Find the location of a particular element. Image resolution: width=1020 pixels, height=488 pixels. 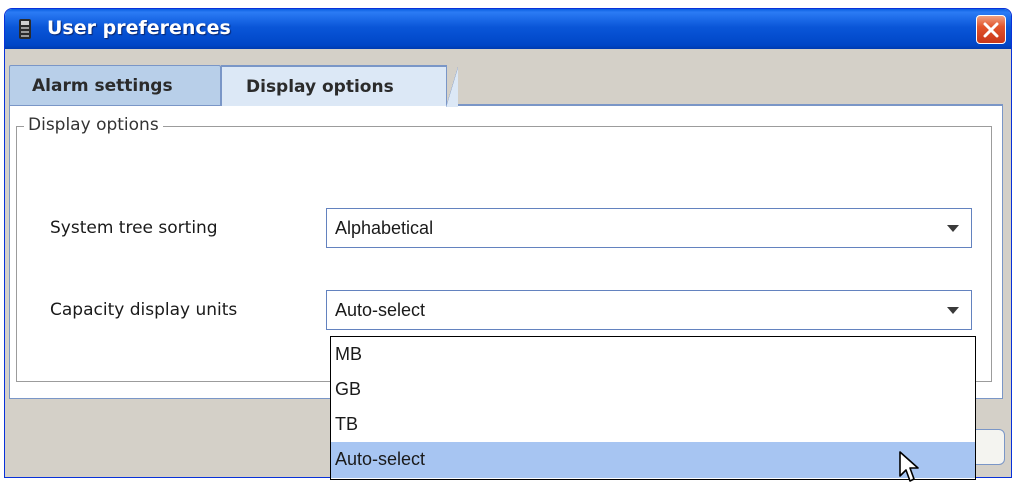

system-tree-sorting-value: Alphabetical is located at coordinates (384, 228).